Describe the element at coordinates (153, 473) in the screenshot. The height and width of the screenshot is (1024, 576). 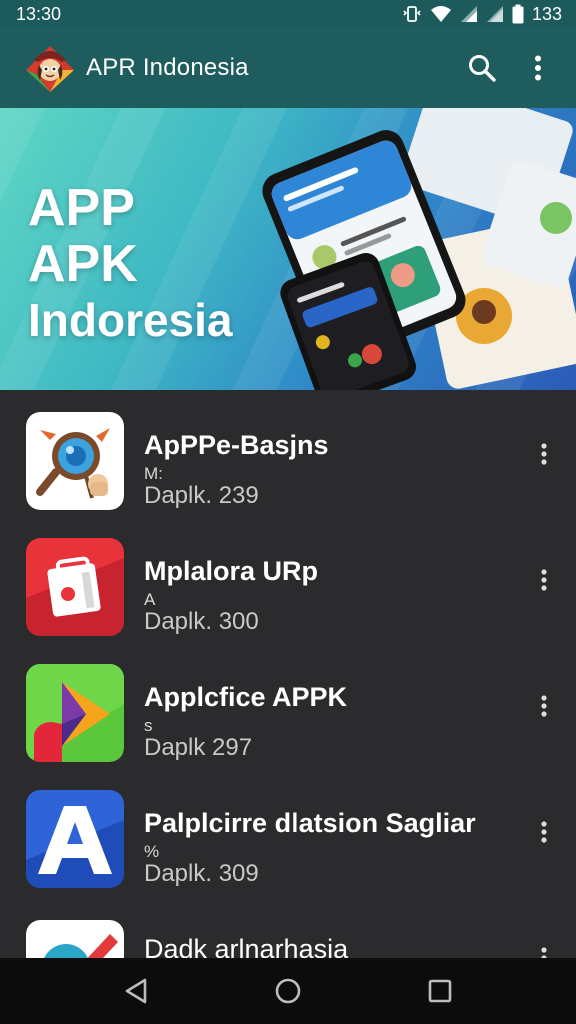
I see `app-subtitle: M:` at that location.